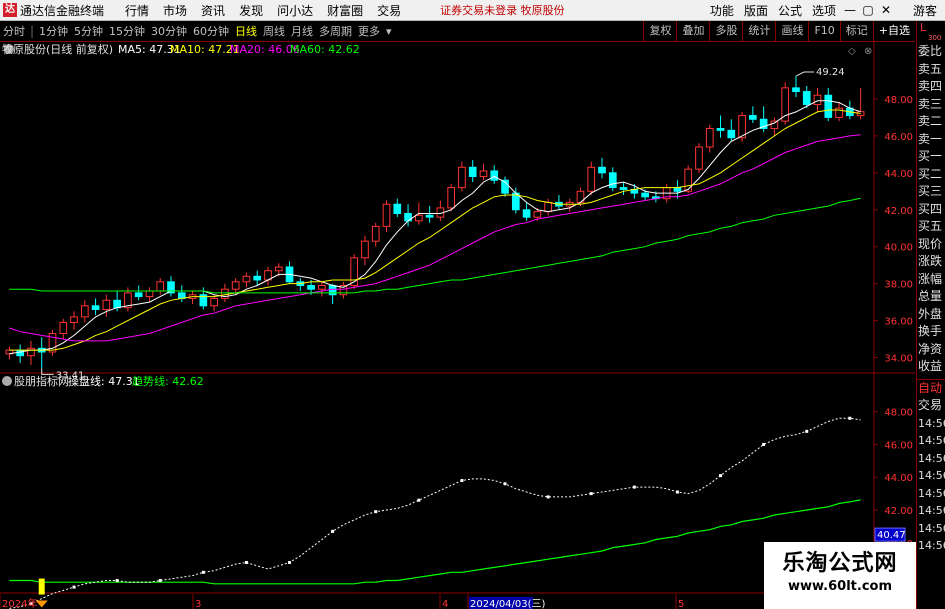  Describe the element at coordinates (823, 31) in the screenshot. I see `f10-button: F10` at that location.